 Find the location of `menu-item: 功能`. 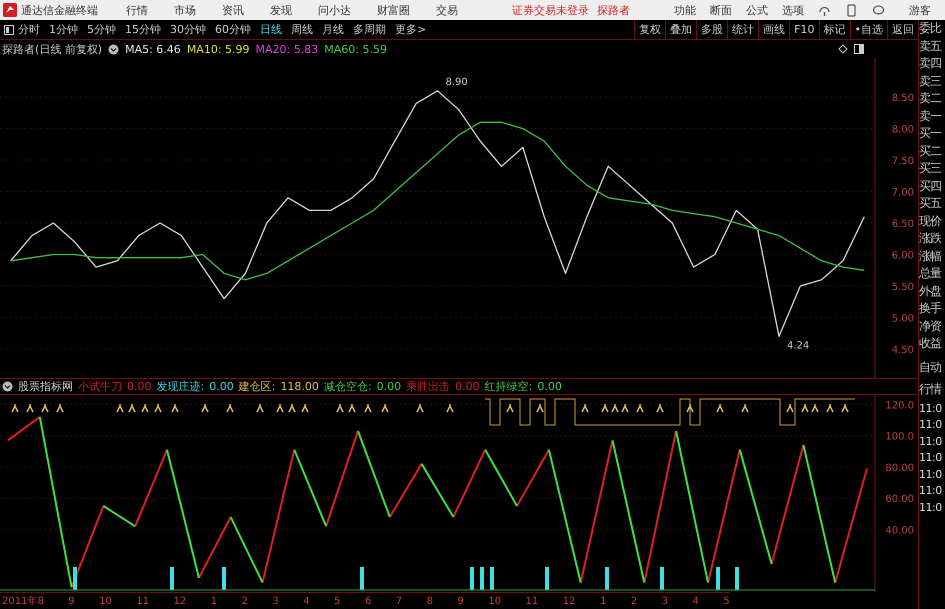

menu-item: 功能 is located at coordinates (685, 10).